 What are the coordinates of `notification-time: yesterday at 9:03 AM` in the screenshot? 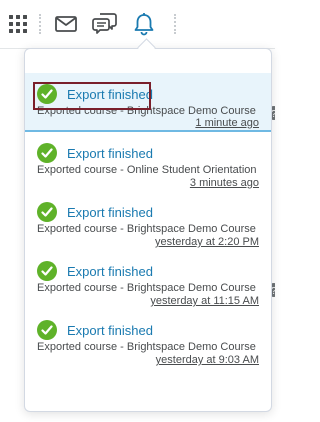 It's located at (207, 360).